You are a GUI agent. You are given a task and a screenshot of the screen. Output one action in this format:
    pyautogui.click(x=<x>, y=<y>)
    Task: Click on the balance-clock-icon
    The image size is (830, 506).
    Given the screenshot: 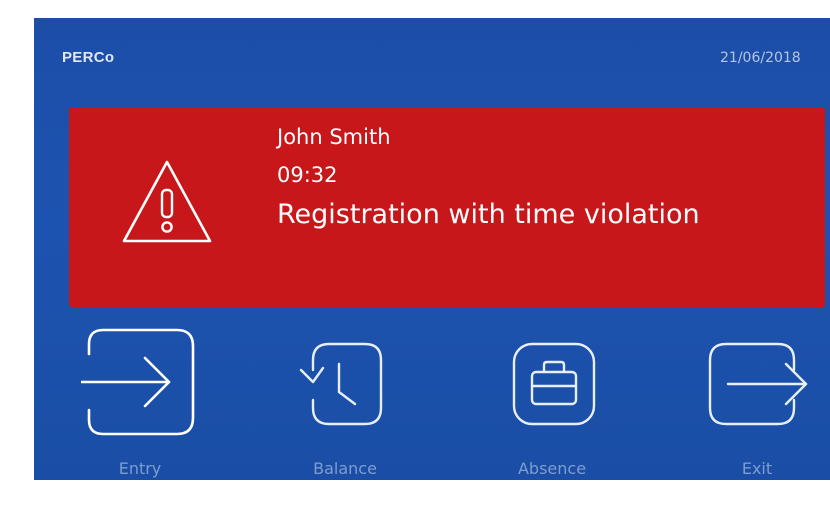 What is the action you would take?
    pyautogui.click(x=341, y=384)
    